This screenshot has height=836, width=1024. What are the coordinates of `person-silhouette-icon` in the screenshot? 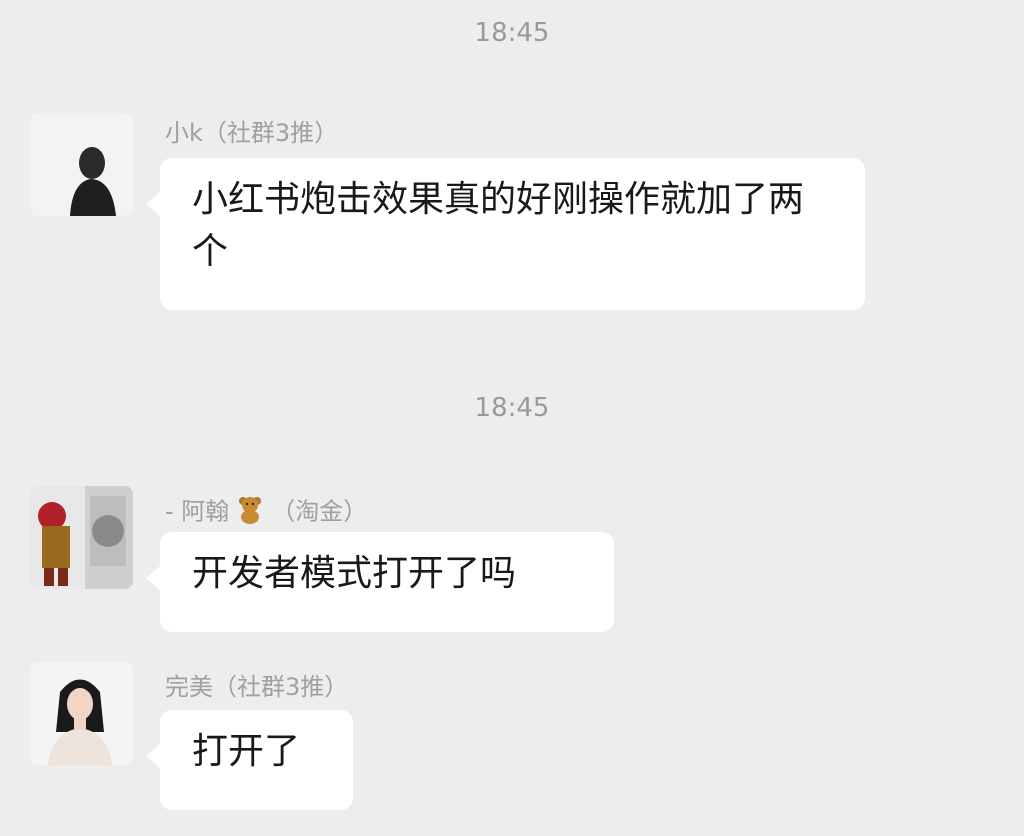 It's located at (81, 164).